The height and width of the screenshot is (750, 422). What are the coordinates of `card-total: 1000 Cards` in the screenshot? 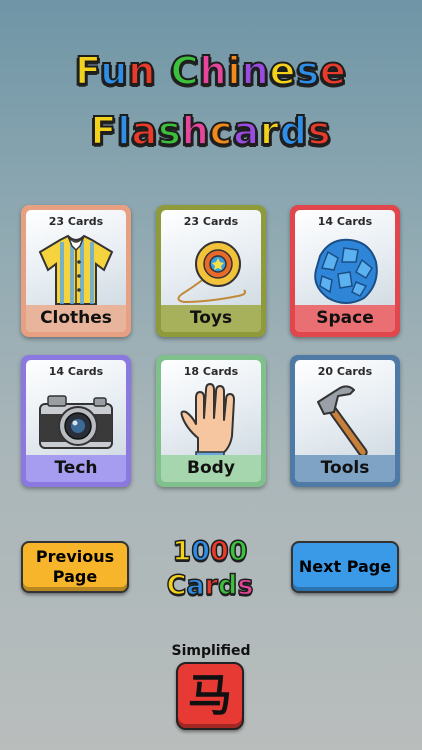 It's located at (210, 569).